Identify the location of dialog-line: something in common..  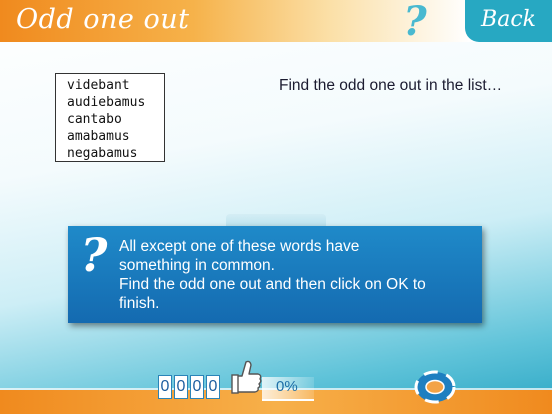
(197, 265).